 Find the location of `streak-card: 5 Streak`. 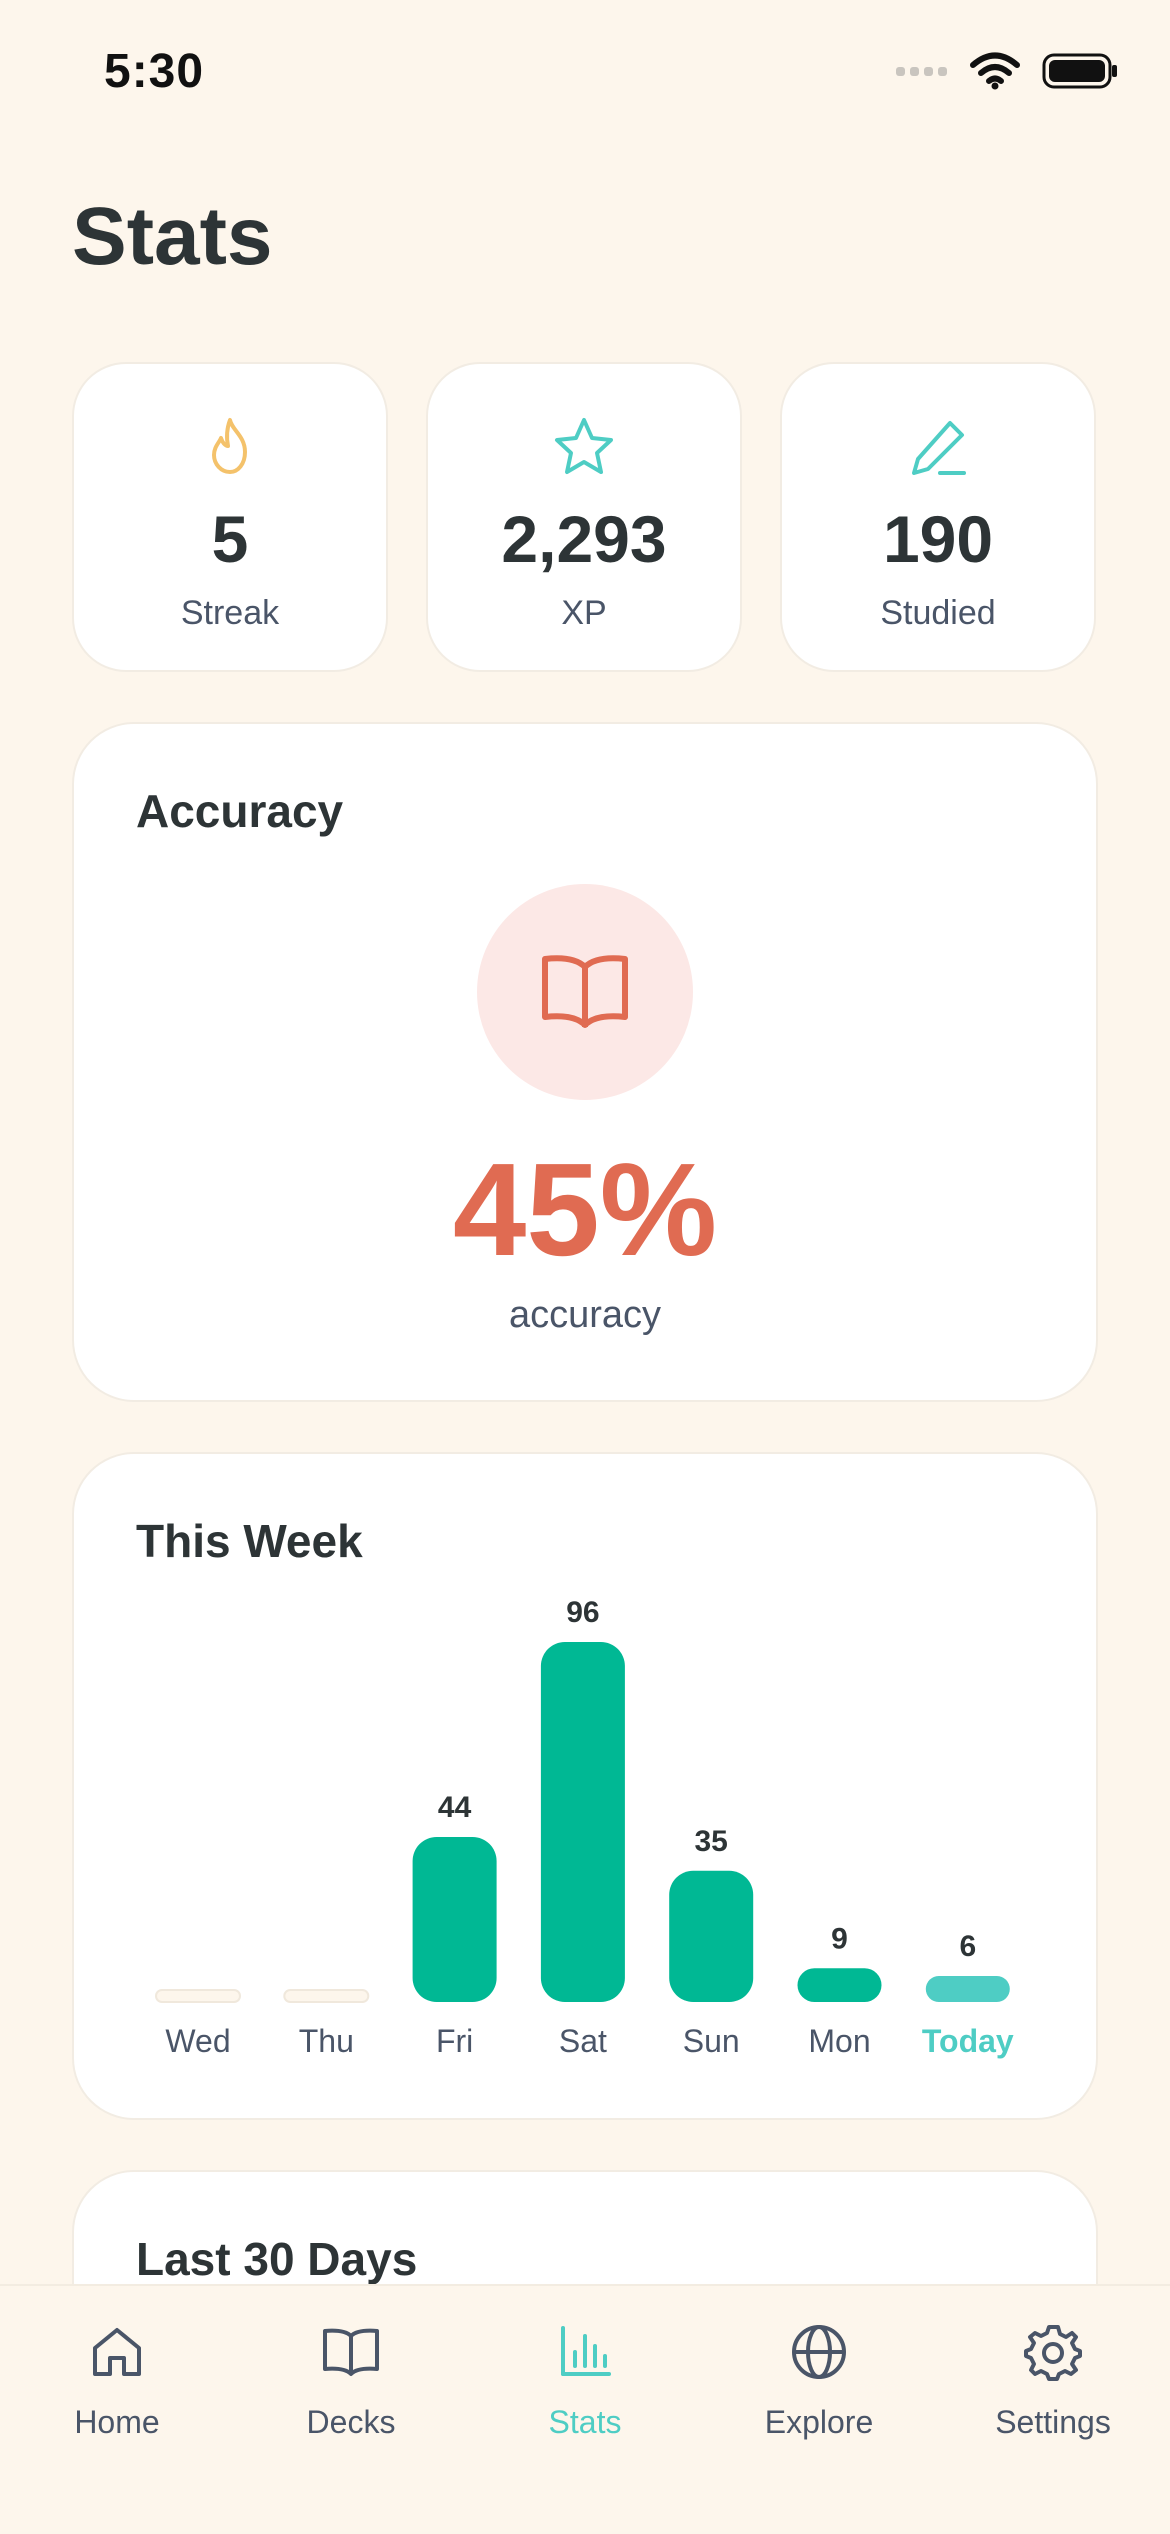

streak-card: 5 Streak is located at coordinates (230, 517).